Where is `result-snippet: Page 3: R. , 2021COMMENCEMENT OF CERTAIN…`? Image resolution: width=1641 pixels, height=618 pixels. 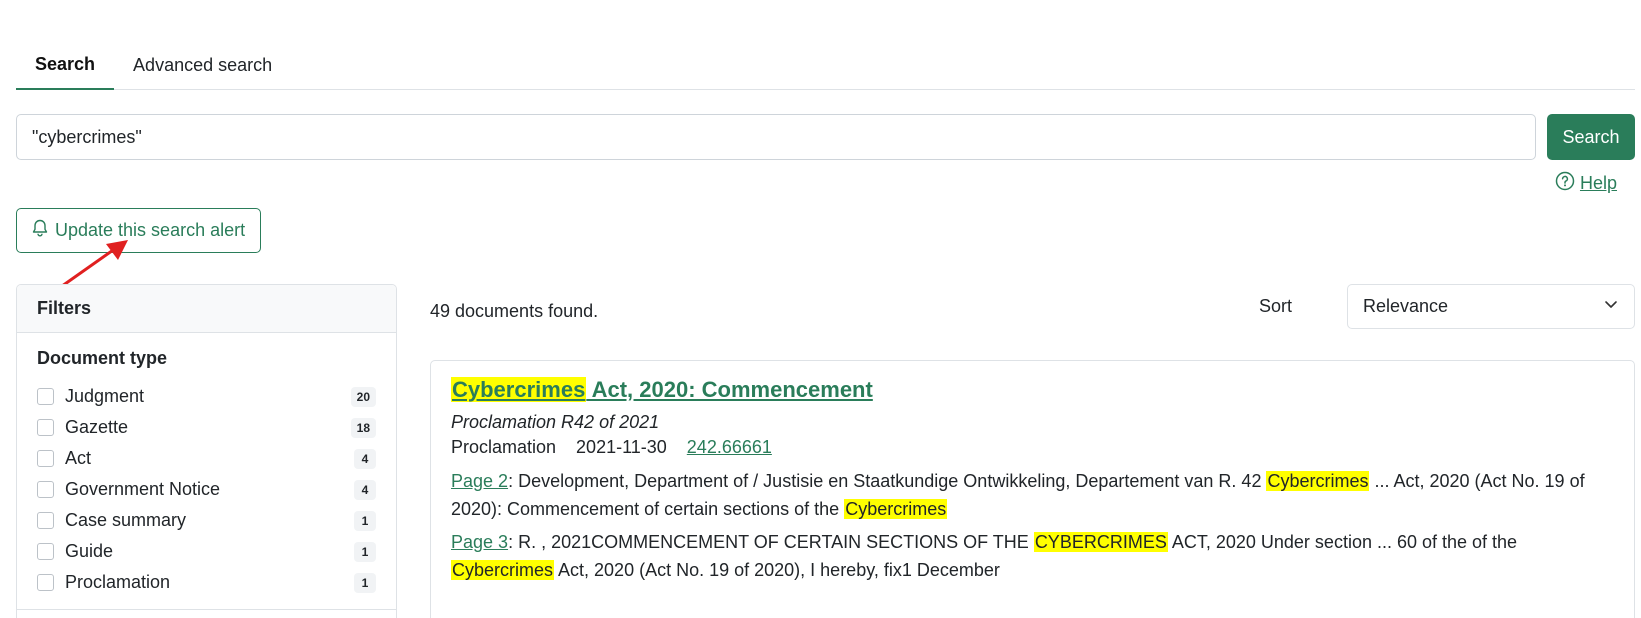
result-snippet: Page 3: R. , 2021COMMENCEMENT OF CERTAIN… is located at coordinates (1032, 556).